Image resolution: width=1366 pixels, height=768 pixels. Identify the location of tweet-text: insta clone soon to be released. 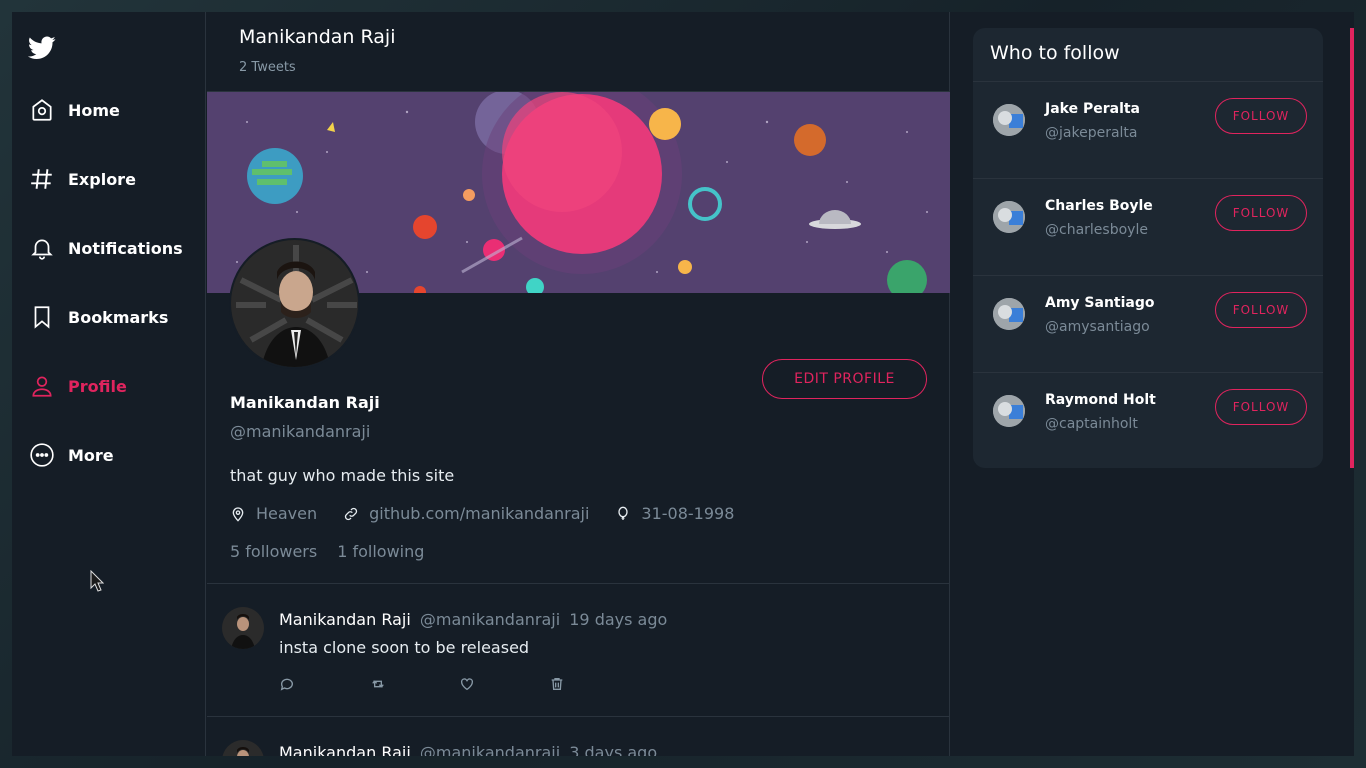
(404, 647).